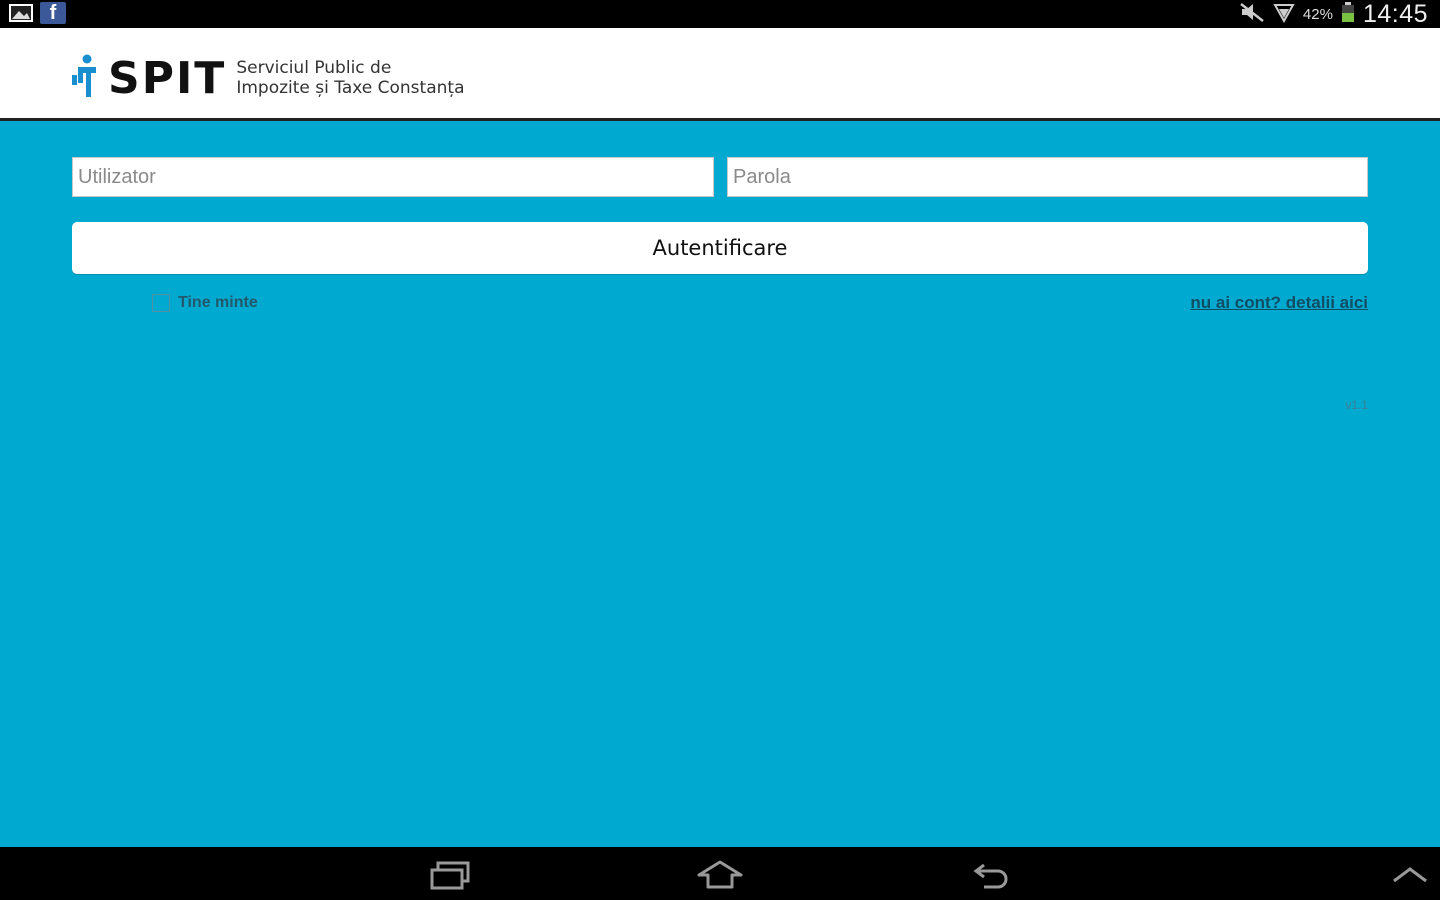 The image size is (1440, 900). I want to click on battery-icon, so click(1348, 14).